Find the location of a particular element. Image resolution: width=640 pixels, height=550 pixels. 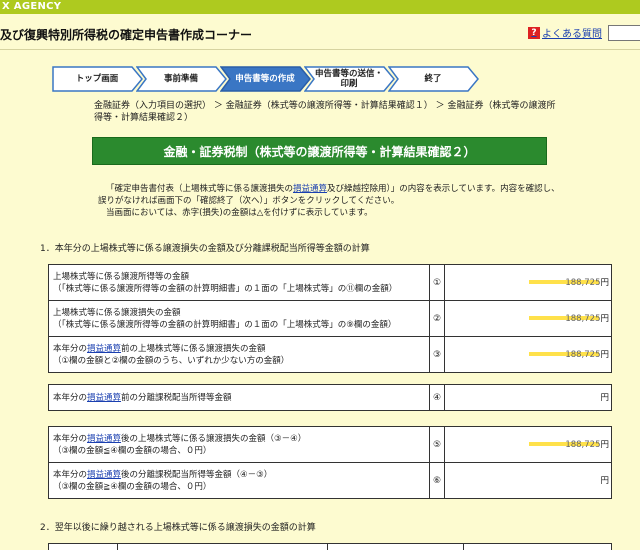

row-label-part: 前の分離課税配当所得等金額 is located at coordinates (176, 397).